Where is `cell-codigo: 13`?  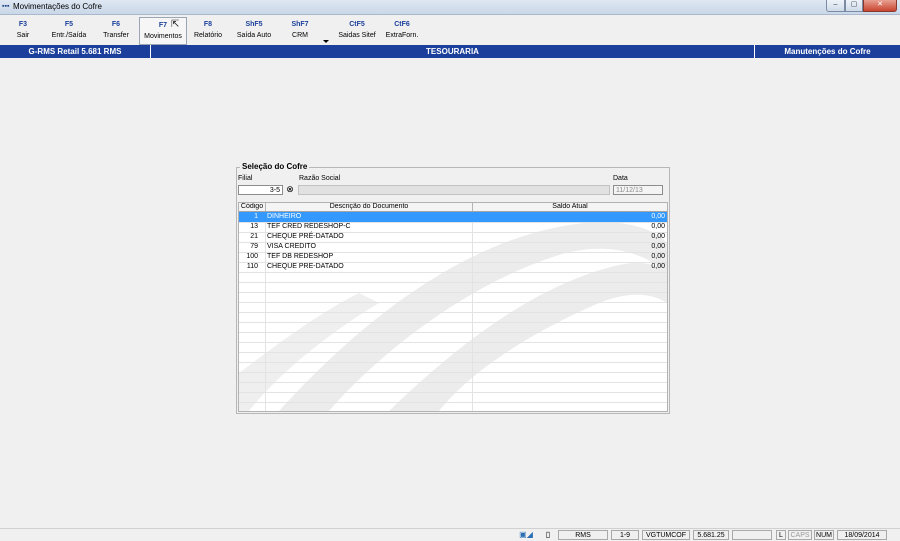
cell-codigo: 13 is located at coordinates (254, 226).